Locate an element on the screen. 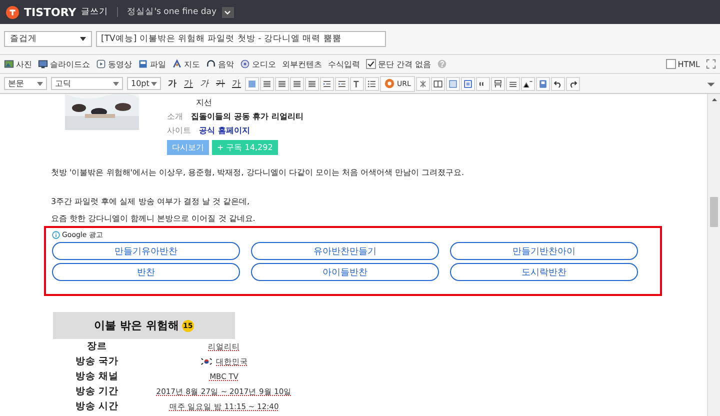 The height and width of the screenshot is (416, 720). info-label: 방송 기간 is located at coordinates (97, 391).